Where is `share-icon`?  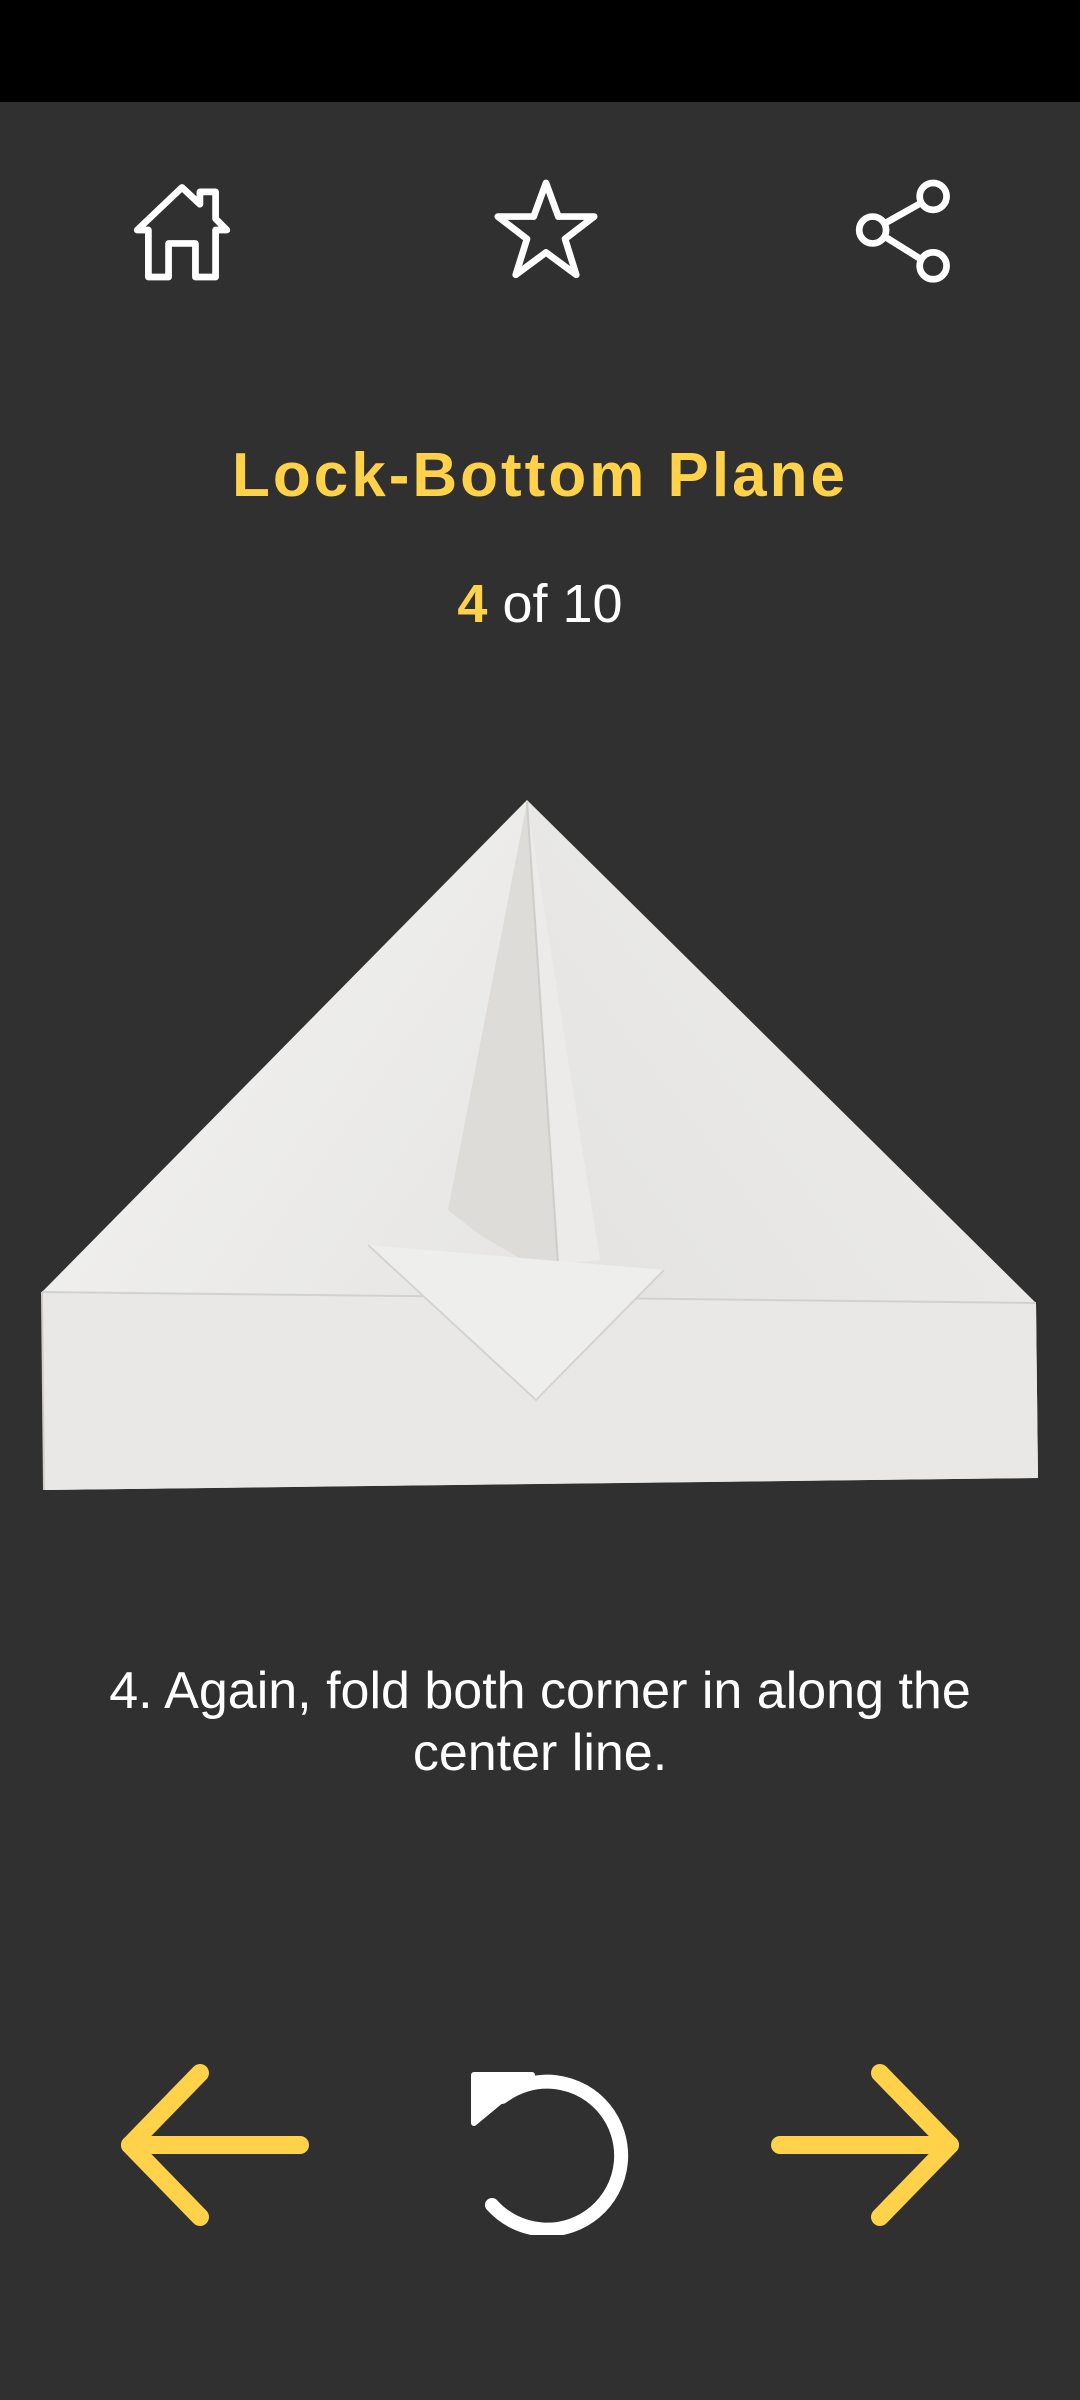 share-icon is located at coordinates (902, 231).